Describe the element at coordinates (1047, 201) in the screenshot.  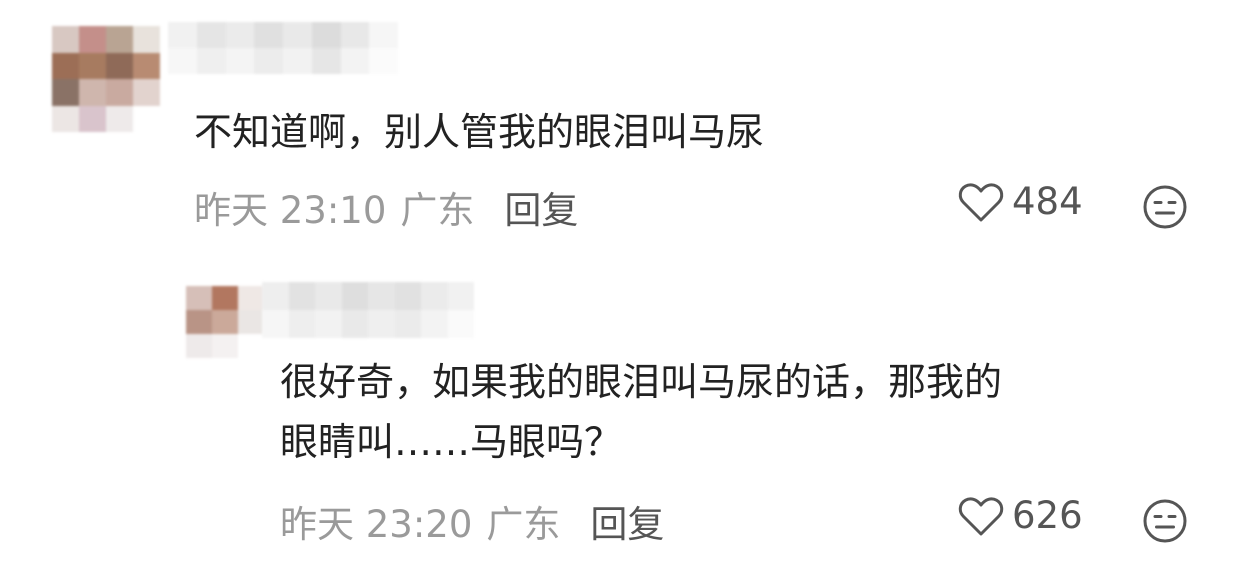
I see `like-count: 484` at that location.